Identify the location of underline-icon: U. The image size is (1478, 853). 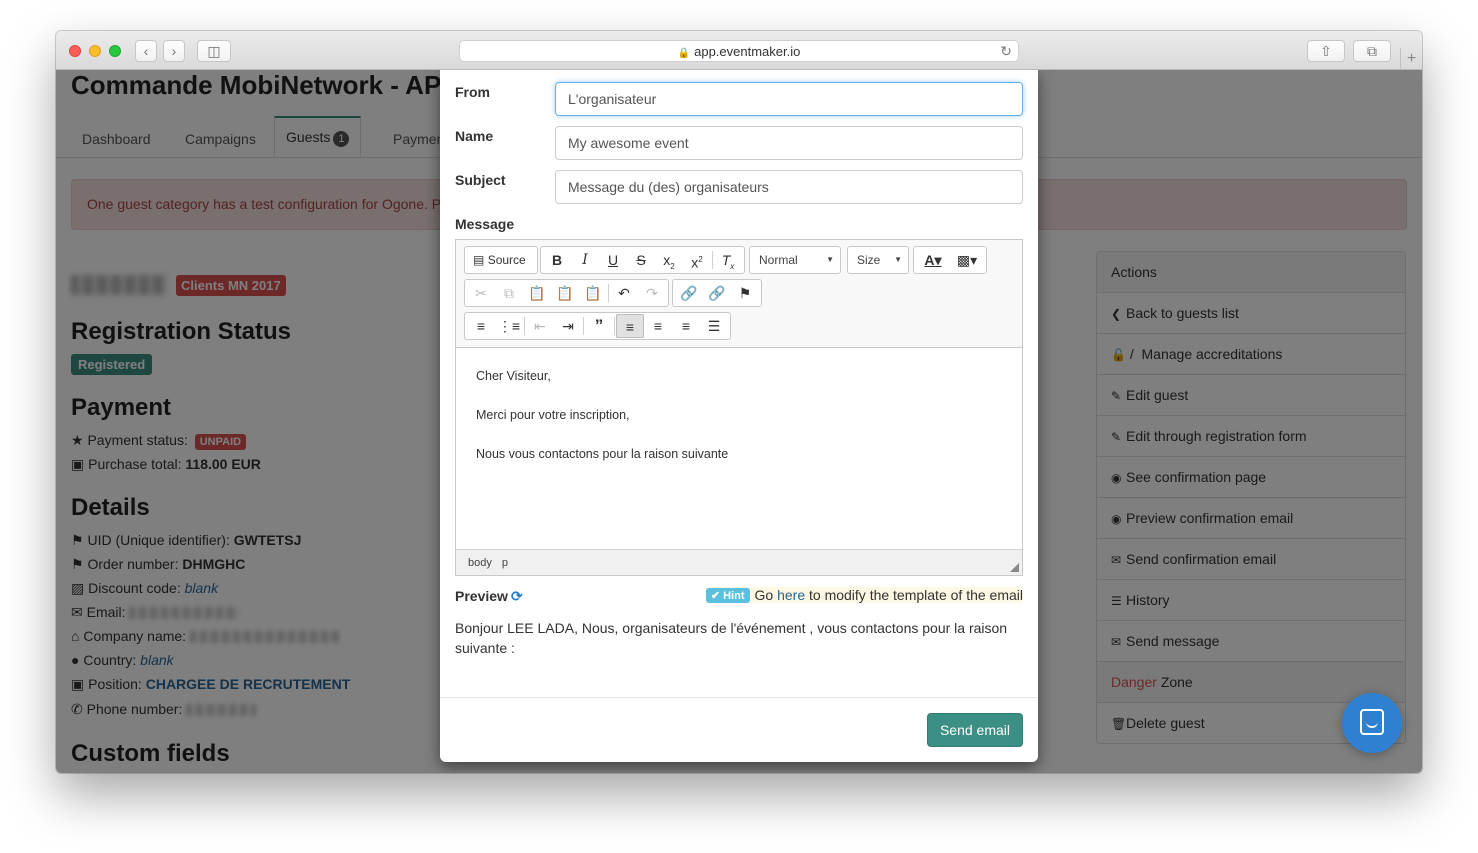
(613, 260).